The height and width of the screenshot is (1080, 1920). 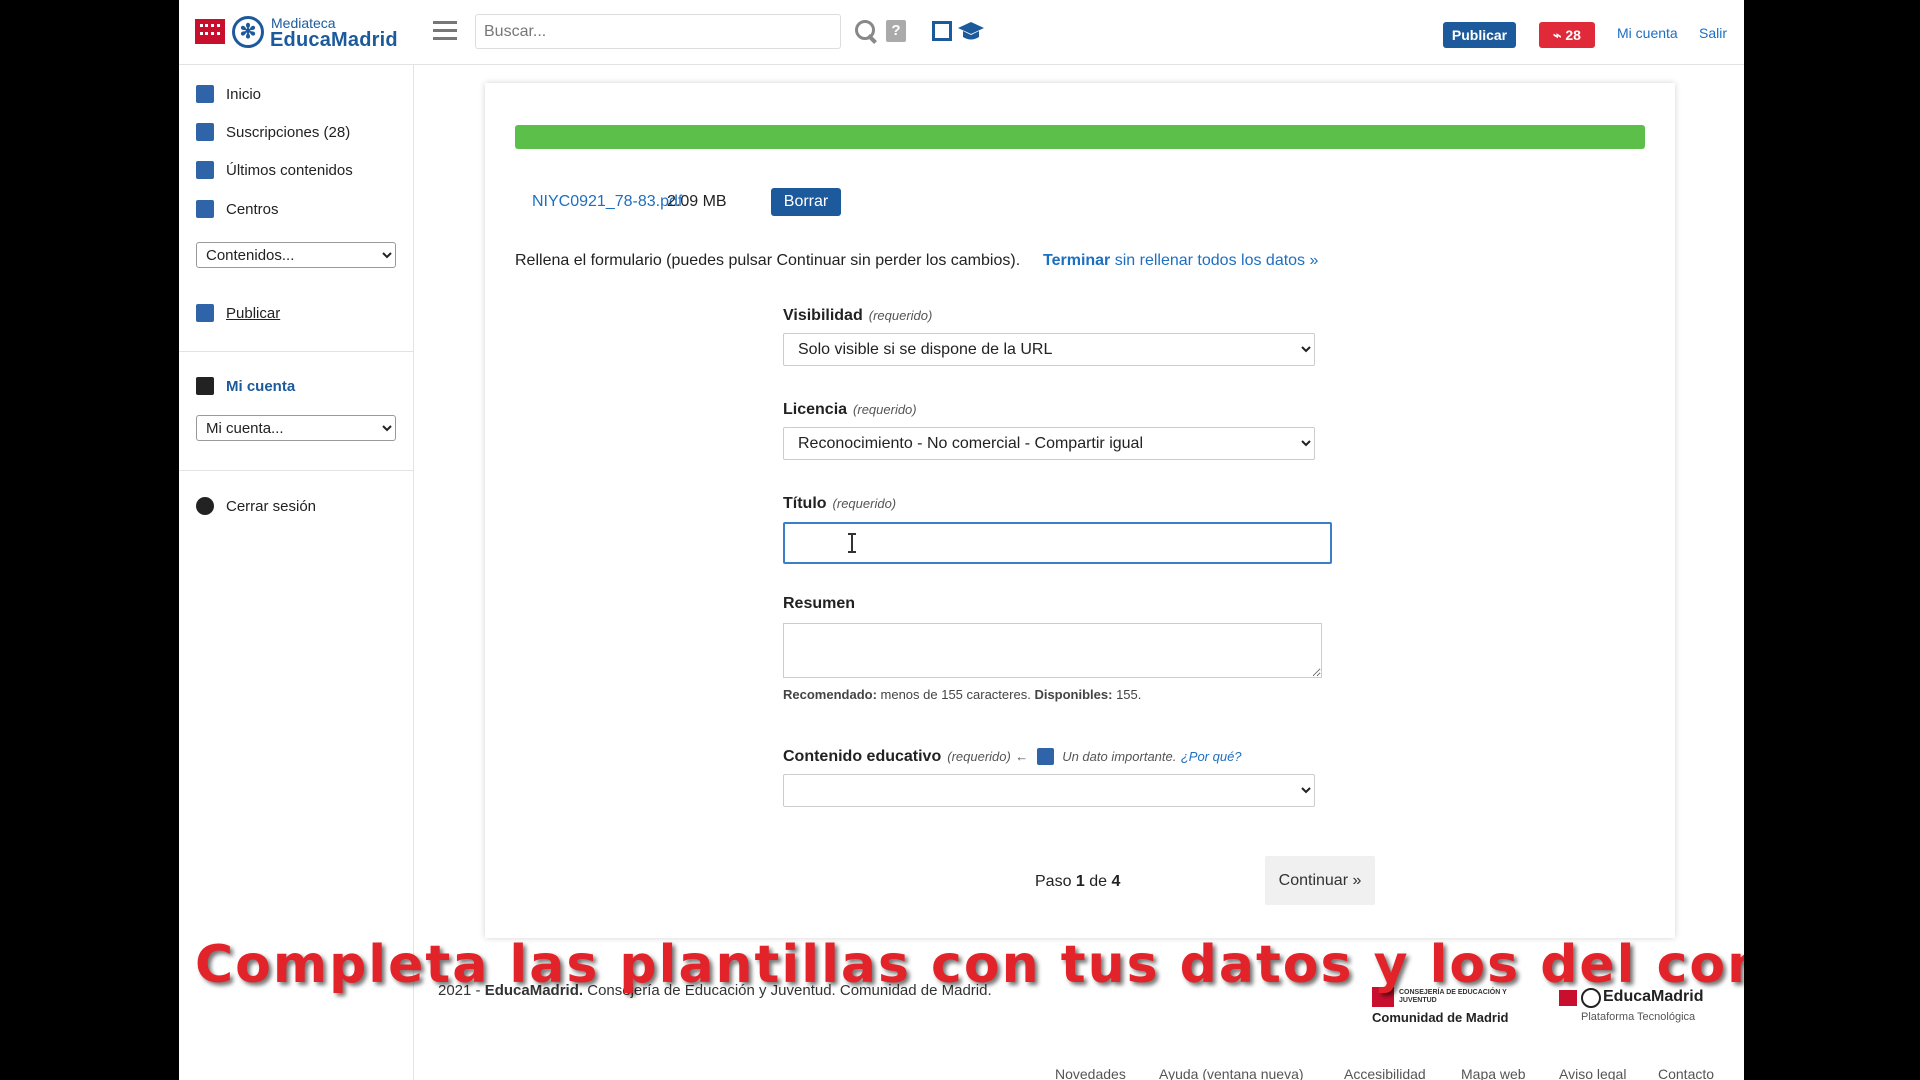 What do you see at coordinates (1231, 1073) in the screenshot?
I see `footer-link-ayuda: Ayuda (ventana nueva)` at bounding box center [1231, 1073].